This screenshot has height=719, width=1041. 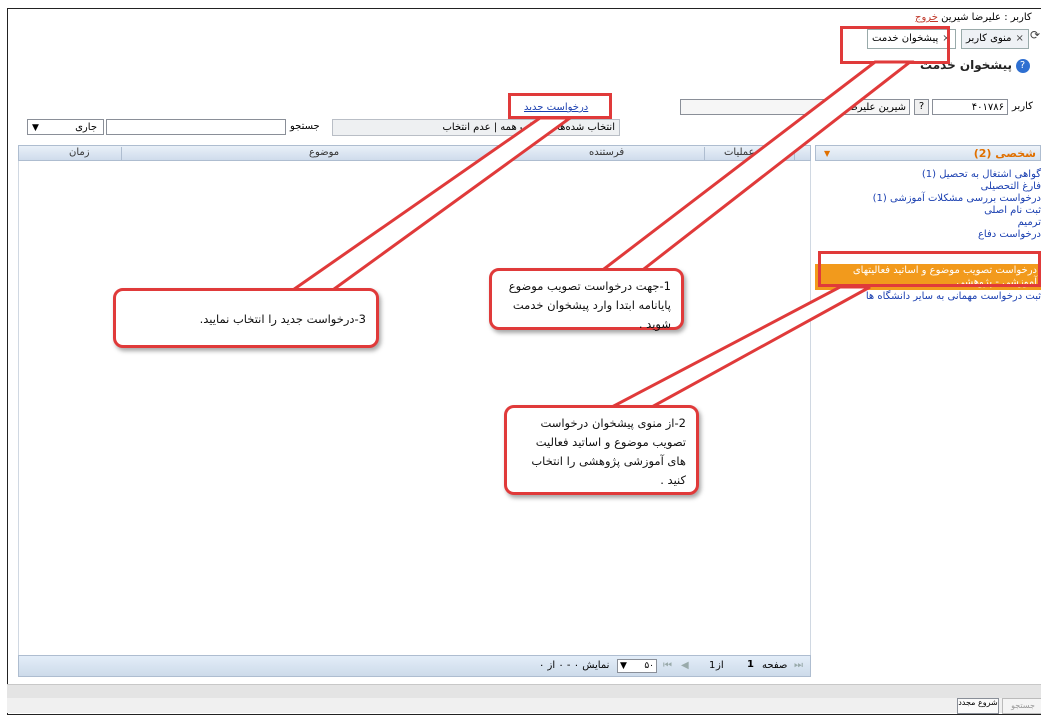 I want to click on callout-step-3: 3-درخواست جدید را انتخاب نمایید., so click(x=246, y=318).